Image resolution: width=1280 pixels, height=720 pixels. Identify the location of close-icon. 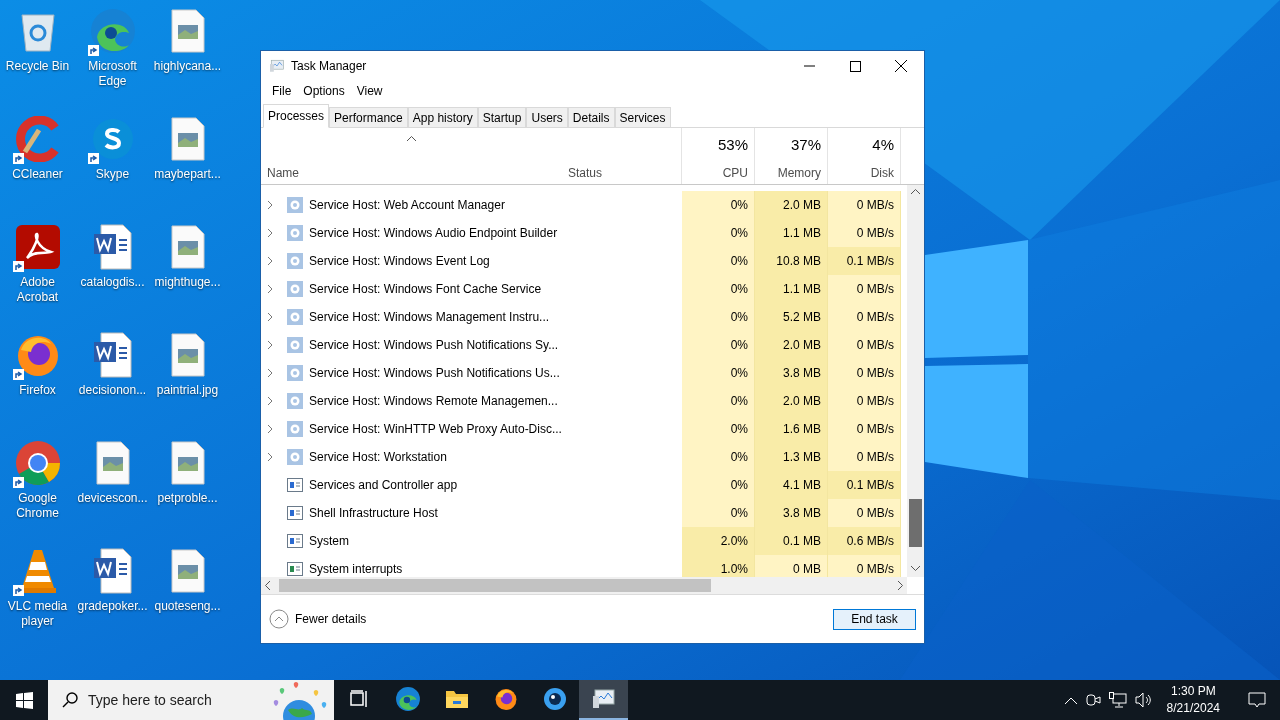
(901, 66).